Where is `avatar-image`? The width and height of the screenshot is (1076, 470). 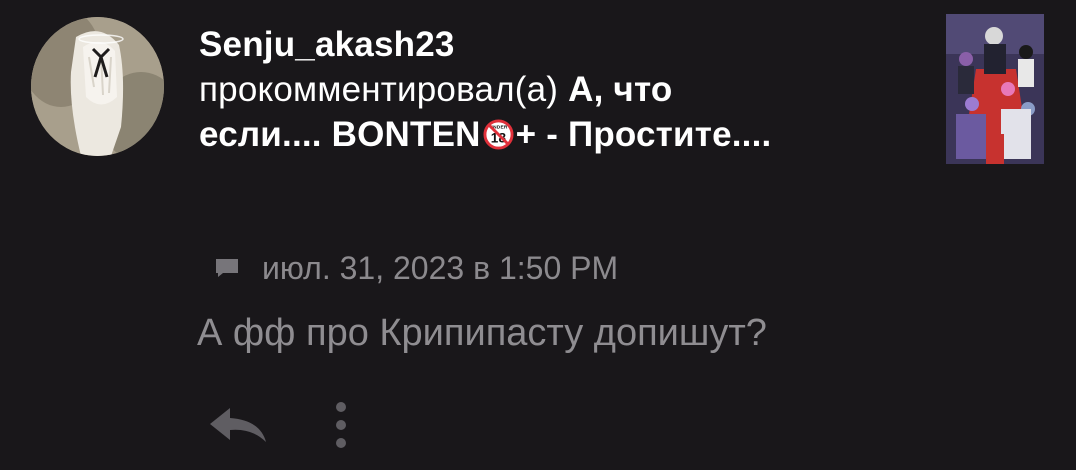 avatar-image is located at coordinates (97, 86).